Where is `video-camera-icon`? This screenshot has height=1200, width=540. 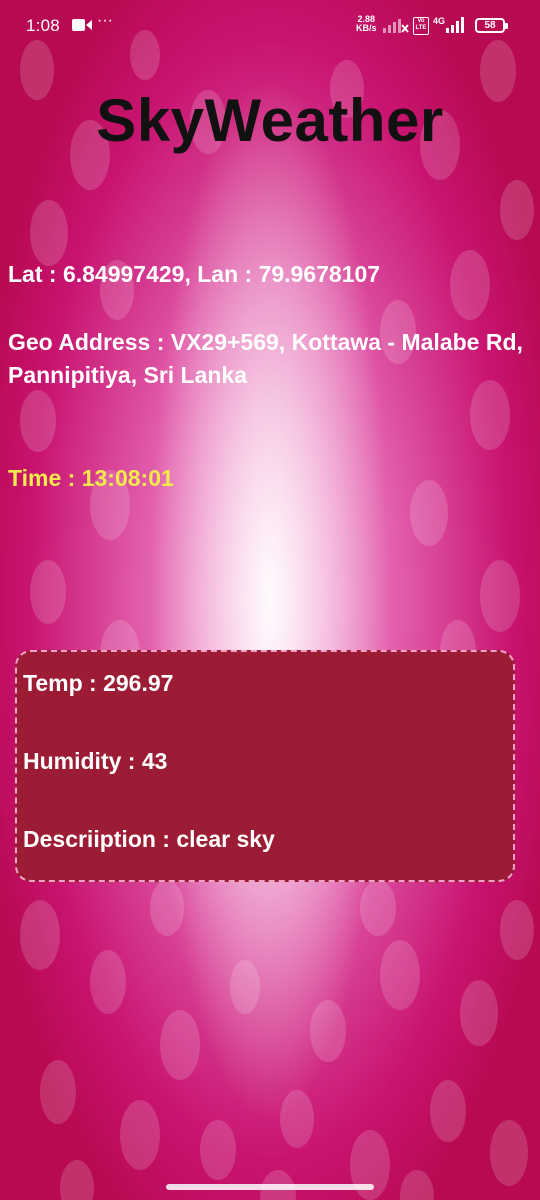 video-camera-icon is located at coordinates (82, 25).